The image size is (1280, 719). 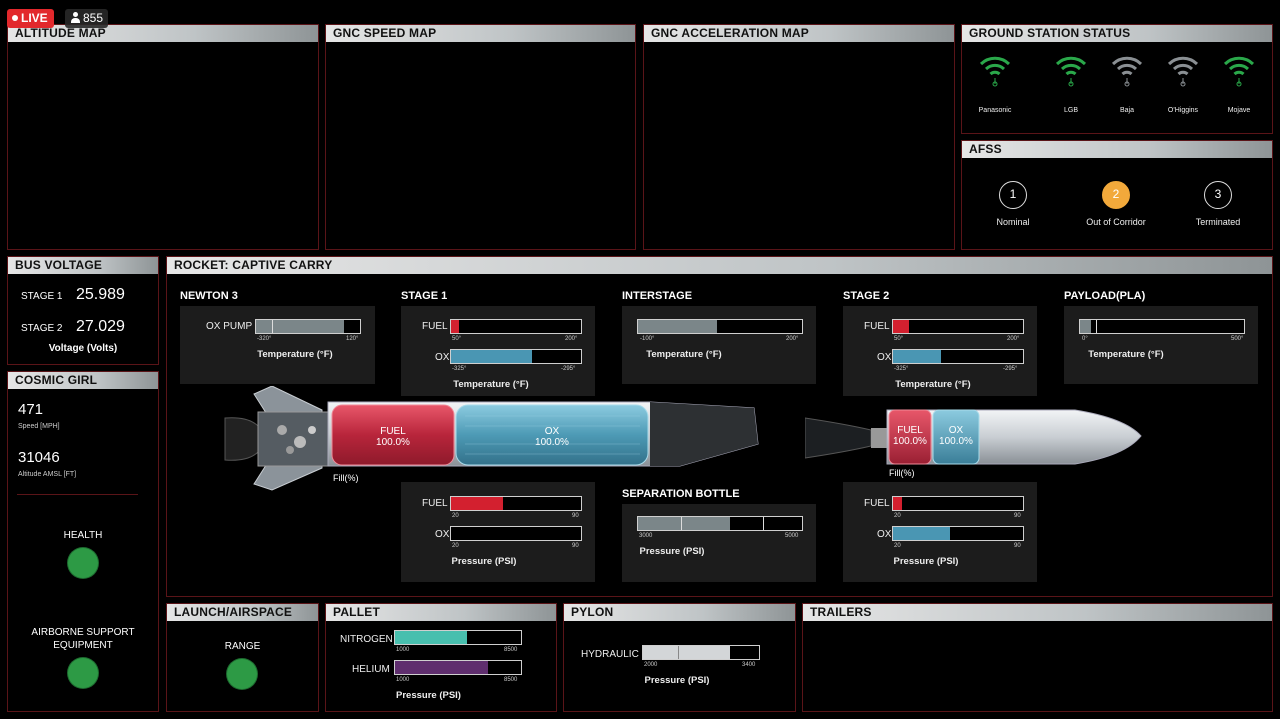 I want to click on hydraulic-label: HYDRAULIC, so click(x=610, y=654).